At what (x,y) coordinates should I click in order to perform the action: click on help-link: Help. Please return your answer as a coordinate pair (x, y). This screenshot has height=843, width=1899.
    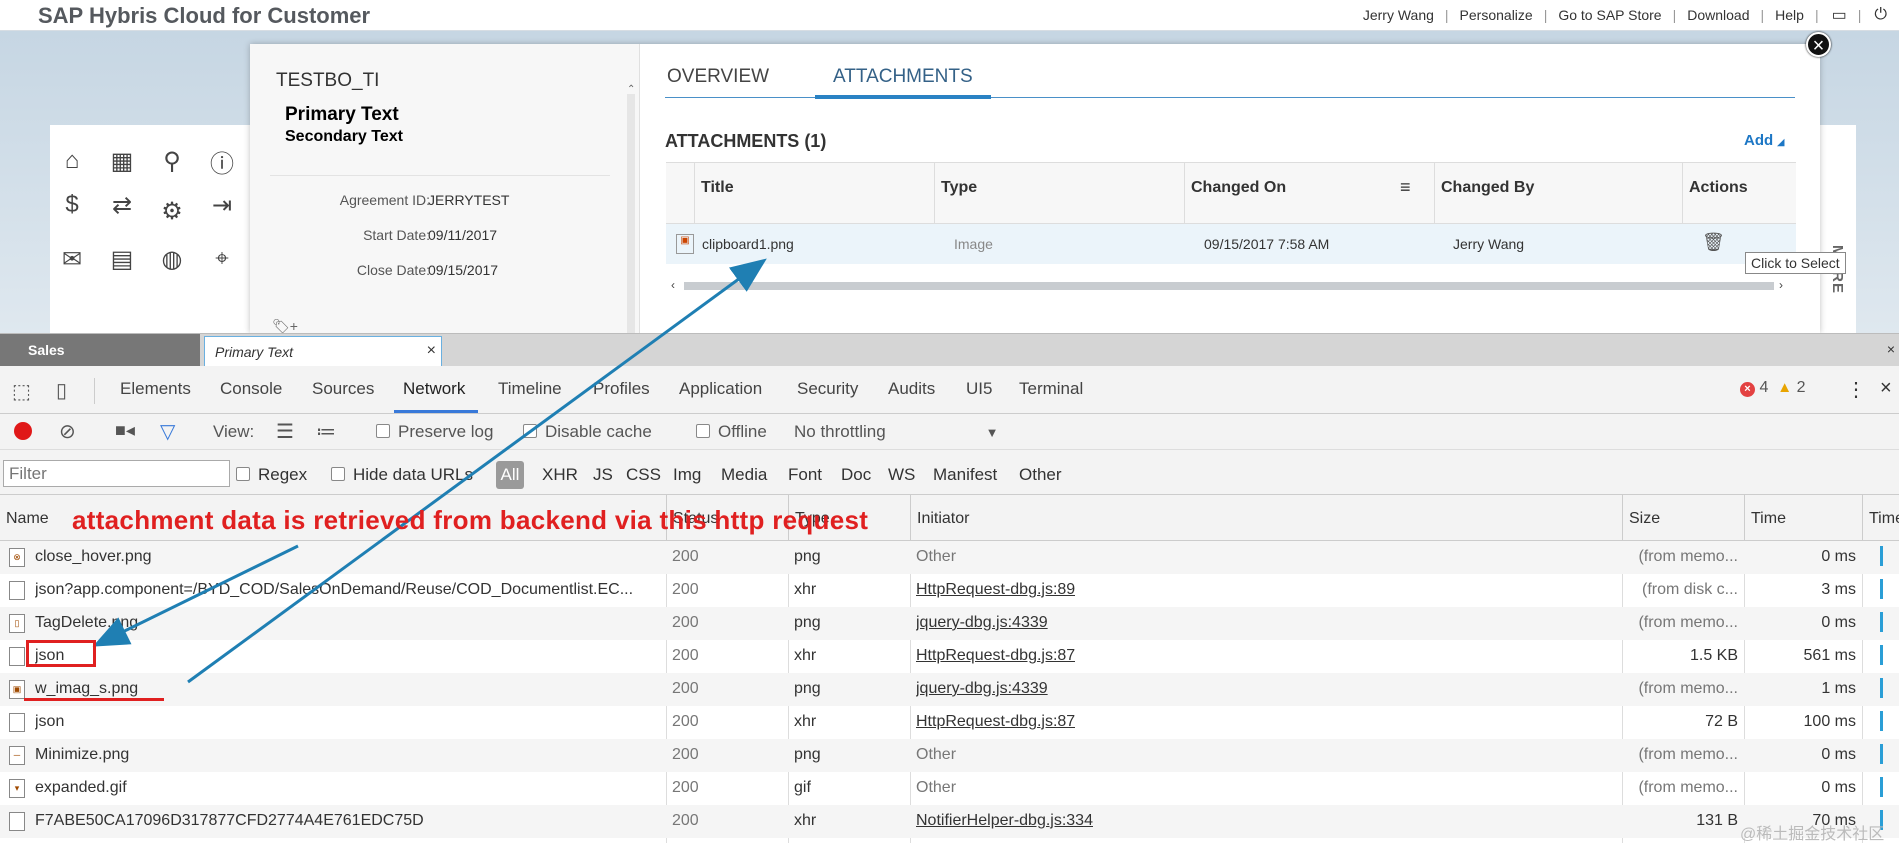
    Looking at the image, I should click on (1789, 15).